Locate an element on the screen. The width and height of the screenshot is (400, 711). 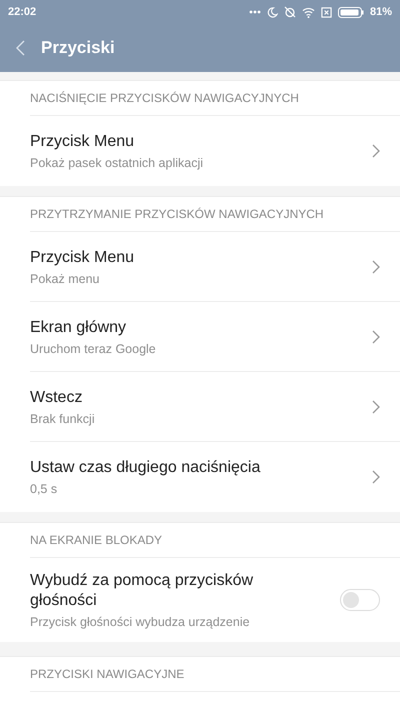
settings-row: Wybudź za pomocą przycisków głośności Przycisk głośności wybudza urządzenie is located at coordinates (215, 600).